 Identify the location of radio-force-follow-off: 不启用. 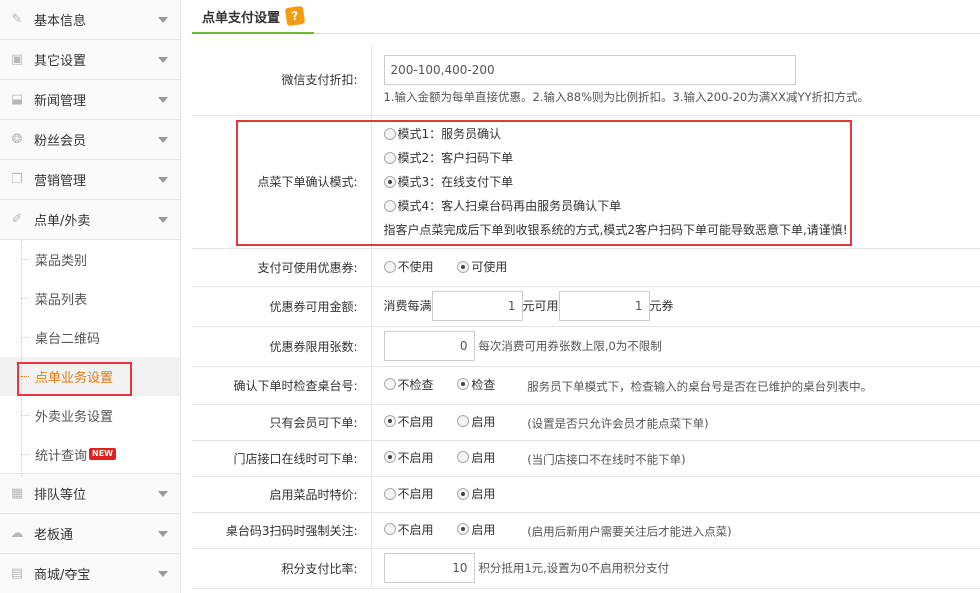
(408, 529).